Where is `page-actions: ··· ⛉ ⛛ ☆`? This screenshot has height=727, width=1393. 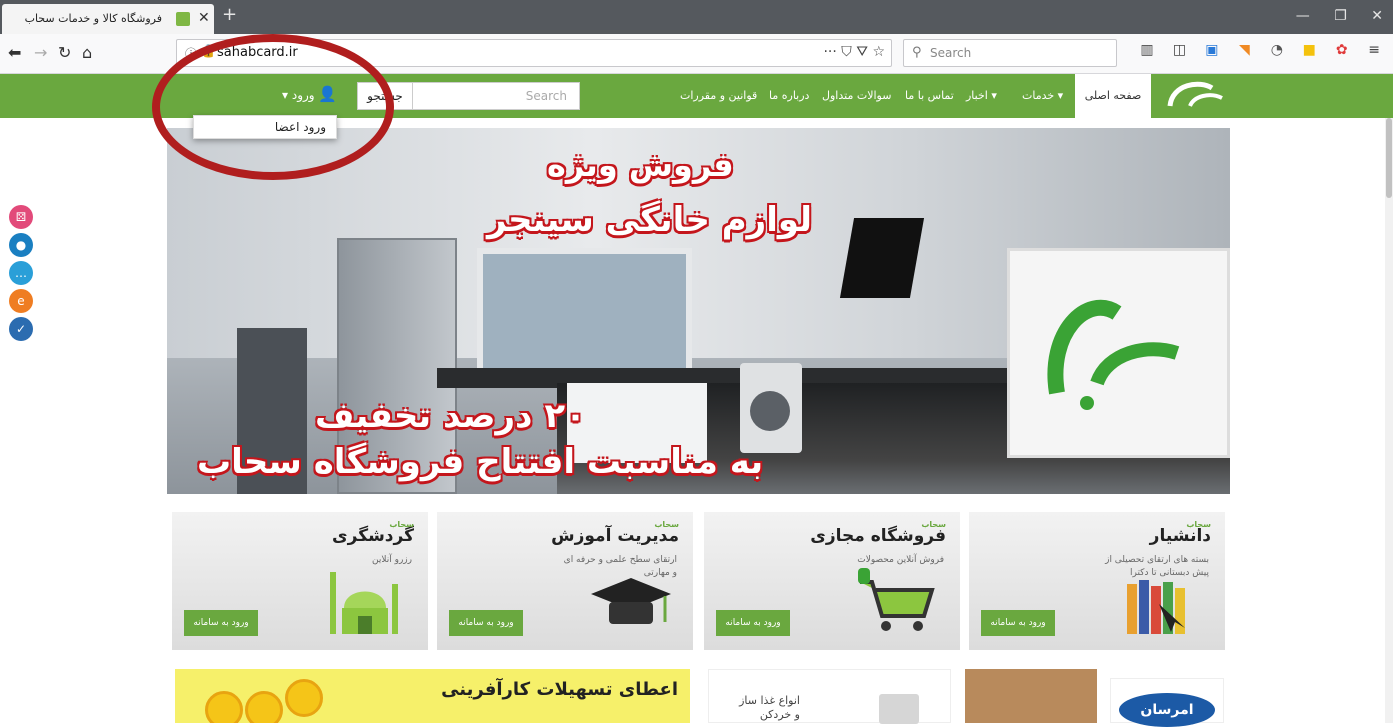 page-actions: ··· ⛉ ⛛ ☆ is located at coordinates (854, 52).